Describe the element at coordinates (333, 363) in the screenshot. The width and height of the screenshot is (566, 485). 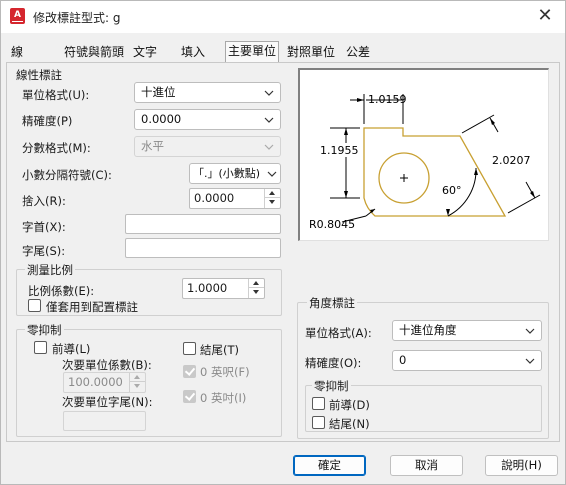
I see `angular-precision-label: 精確度(O):` at that location.